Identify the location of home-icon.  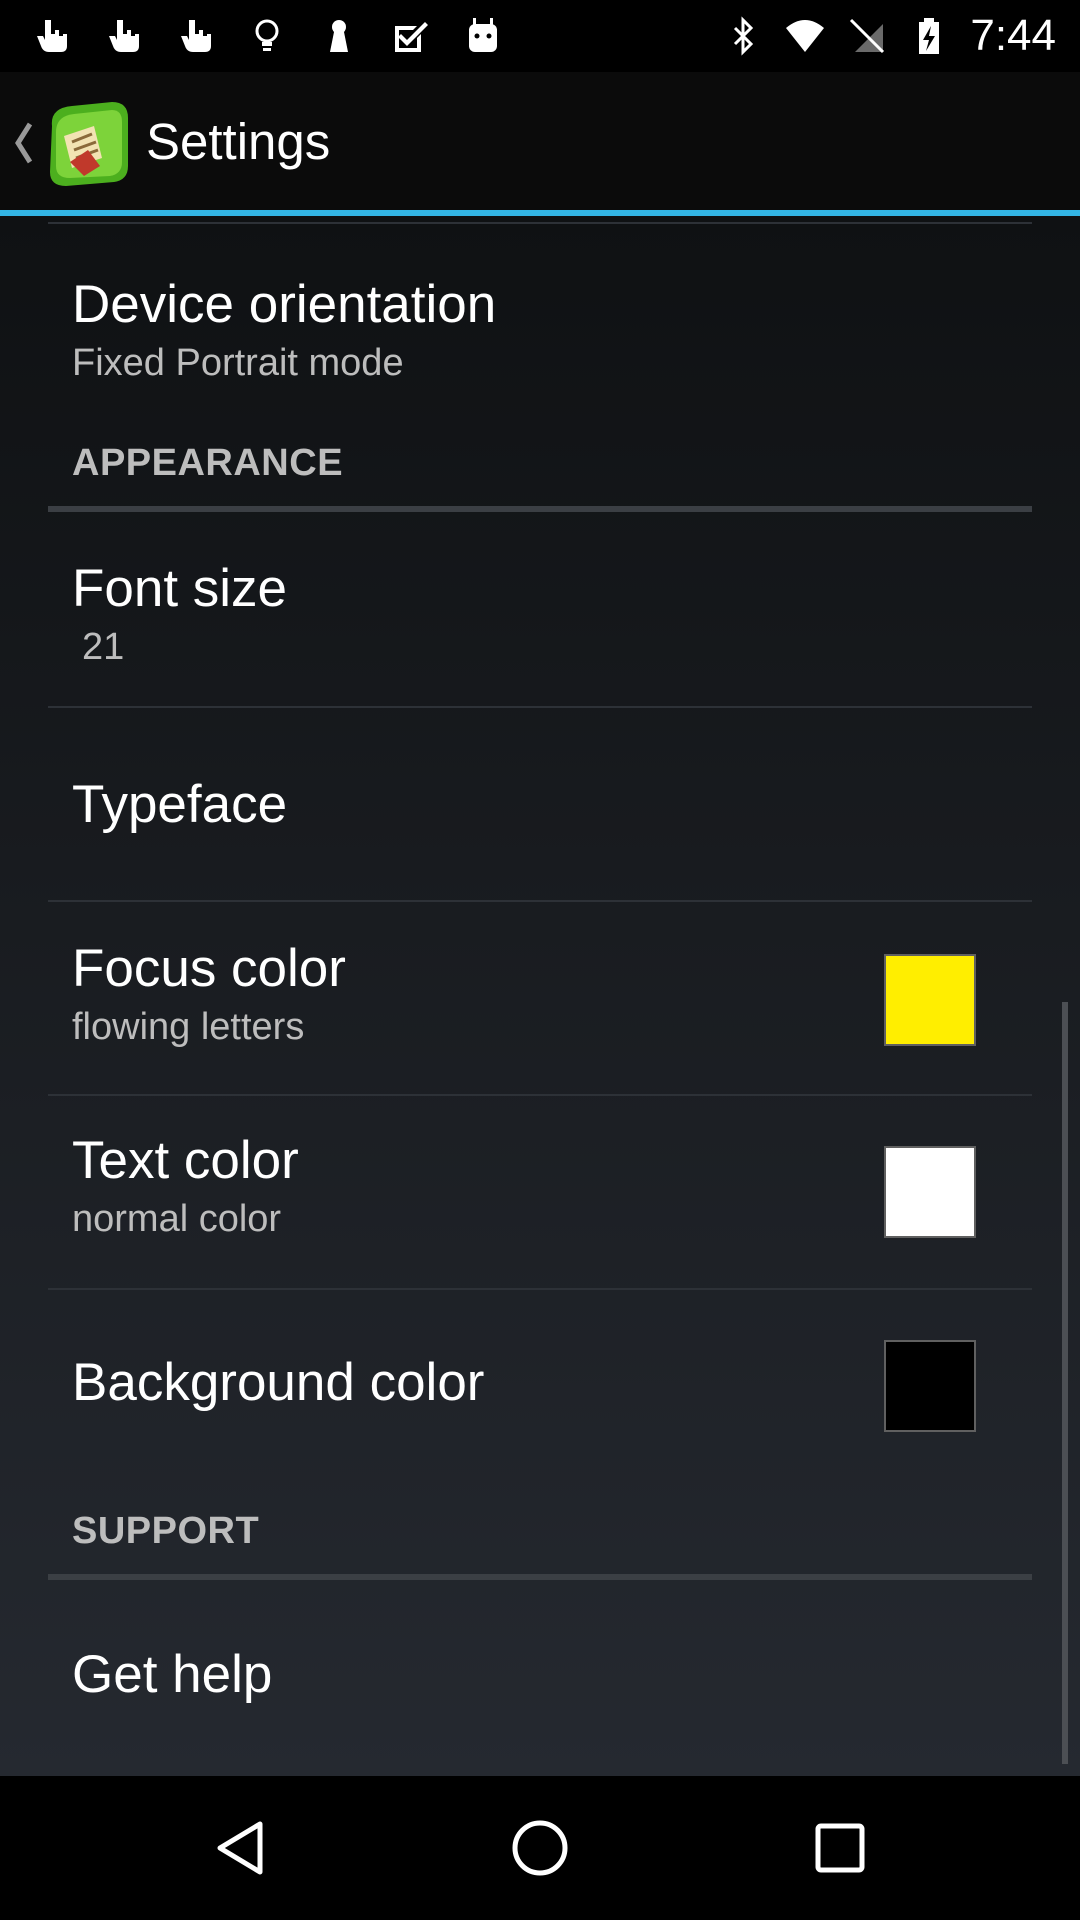
(540, 1848).